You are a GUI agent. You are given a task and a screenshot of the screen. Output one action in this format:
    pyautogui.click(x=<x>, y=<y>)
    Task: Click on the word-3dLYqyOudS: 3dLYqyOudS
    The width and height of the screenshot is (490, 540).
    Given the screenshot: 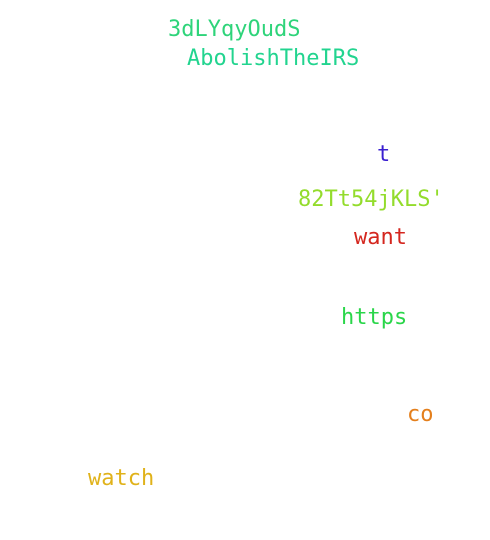 What is the action you would take?
    pyautogui.click(x=234, y=29)
    